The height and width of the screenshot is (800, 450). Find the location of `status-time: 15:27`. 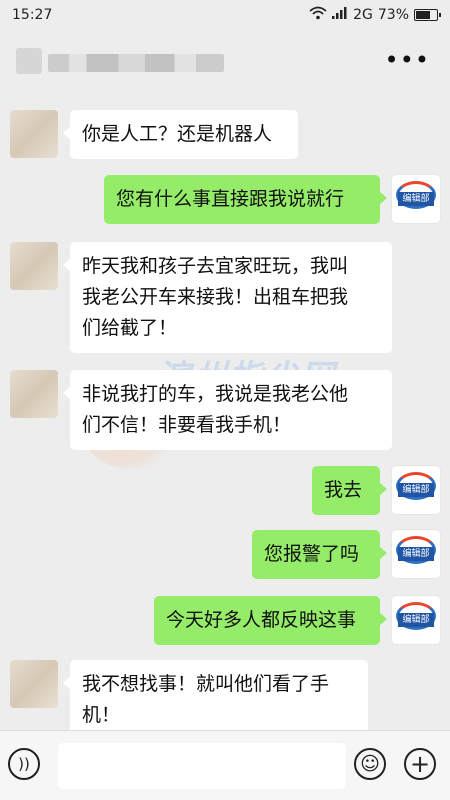

status-time: 15:27 is located at coordinates (32, 15).